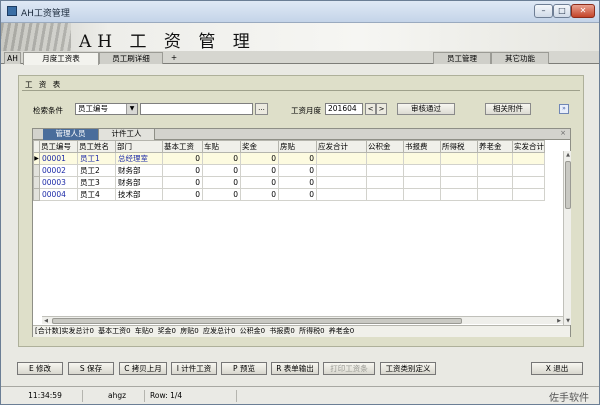  What do you see at coordinates (568, 321) in the screenshot?
I see `scroll-down-icon: ▼` at bounding box center [568, 321].